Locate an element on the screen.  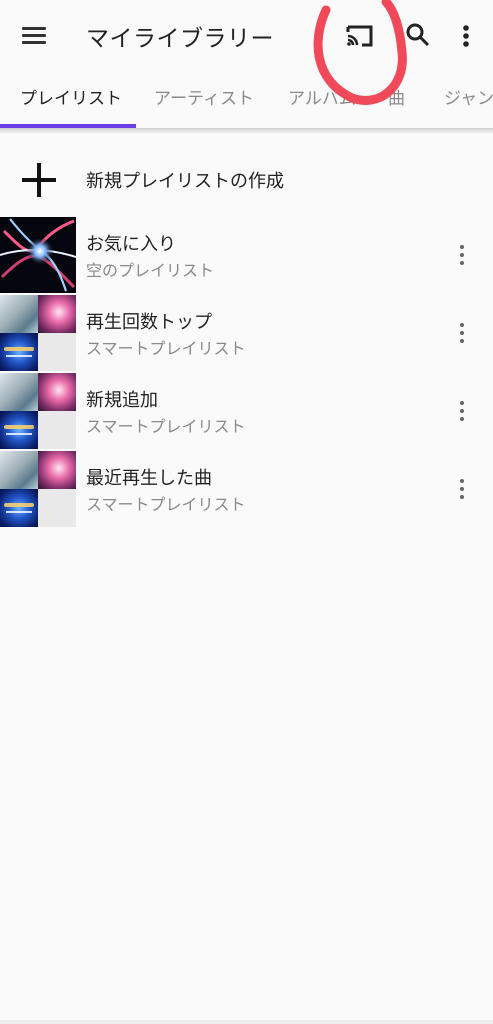
cast-icon is located at coordinates (360, 36).